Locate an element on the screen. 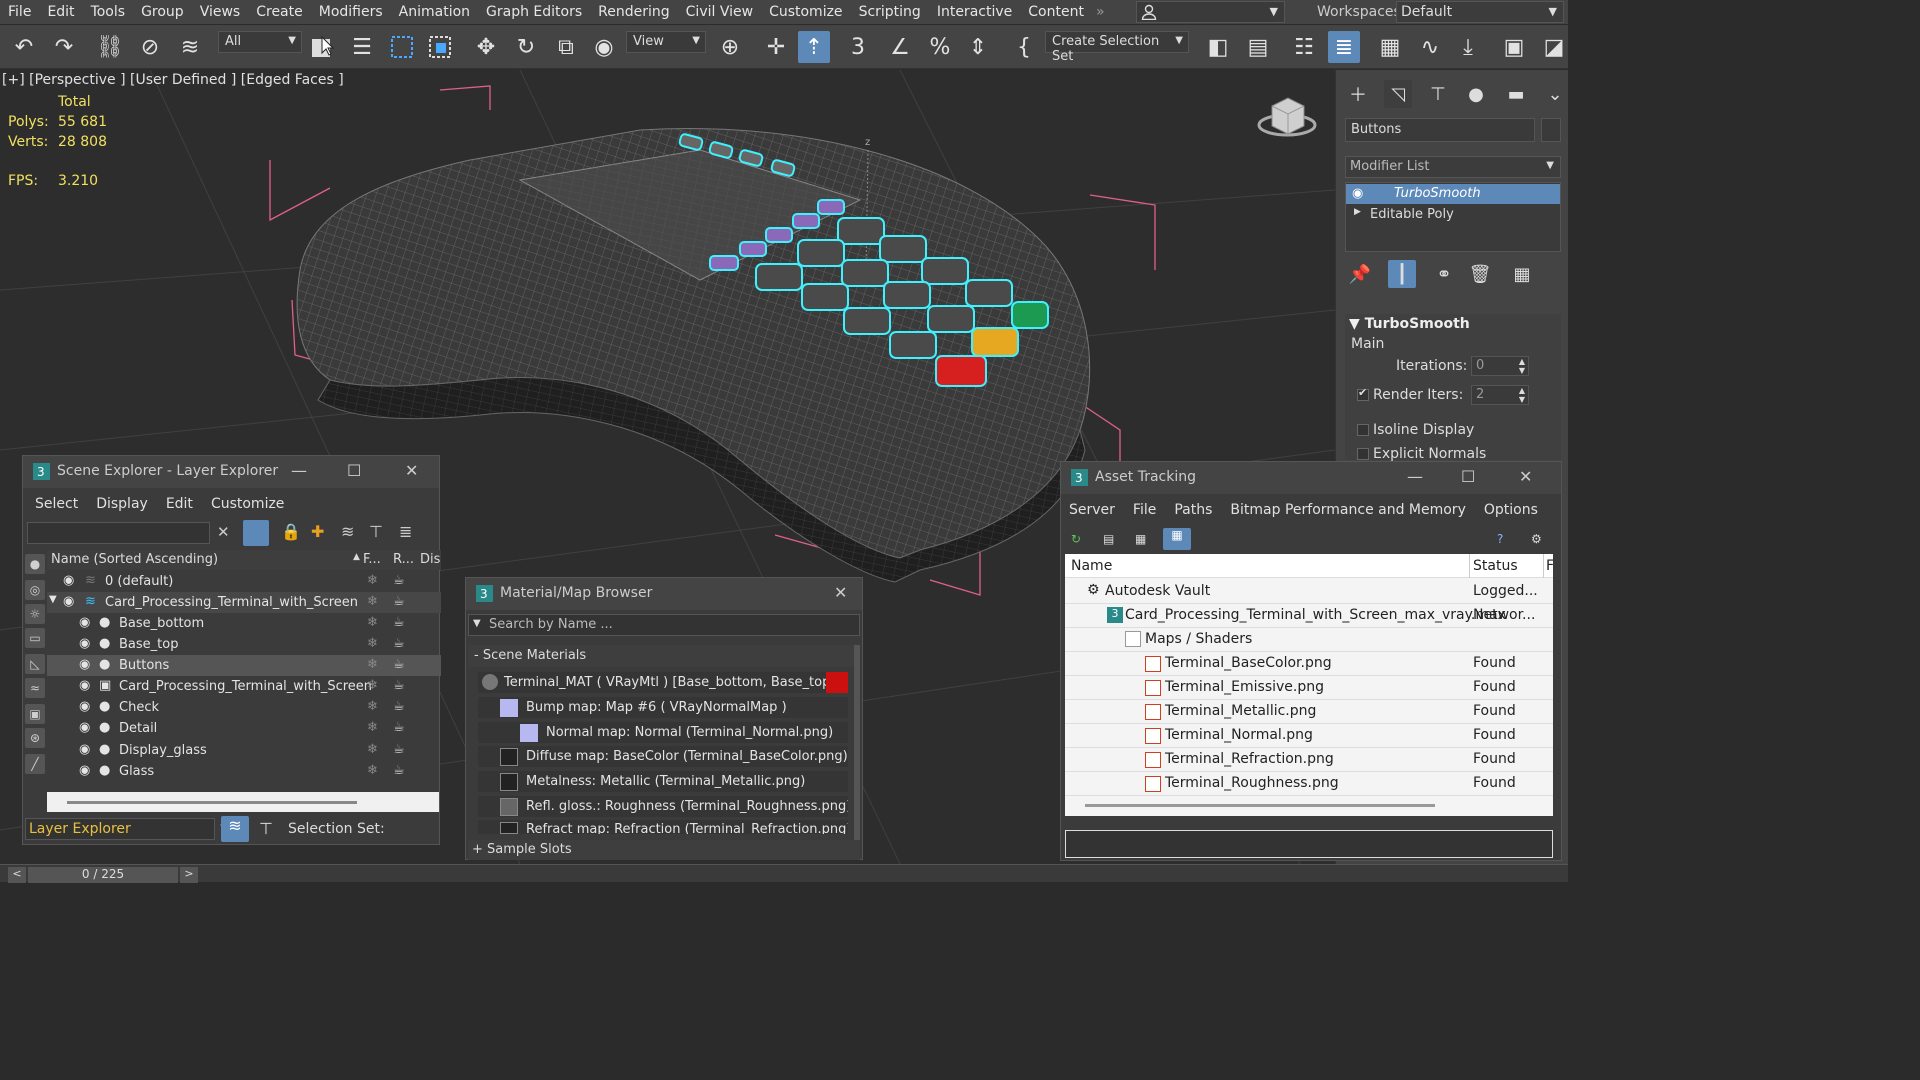 Image resolution: width=1920 pixels, height=1080 pixels. time-frame-indicator: 0 / 225 is located at coordinates (103, 875).